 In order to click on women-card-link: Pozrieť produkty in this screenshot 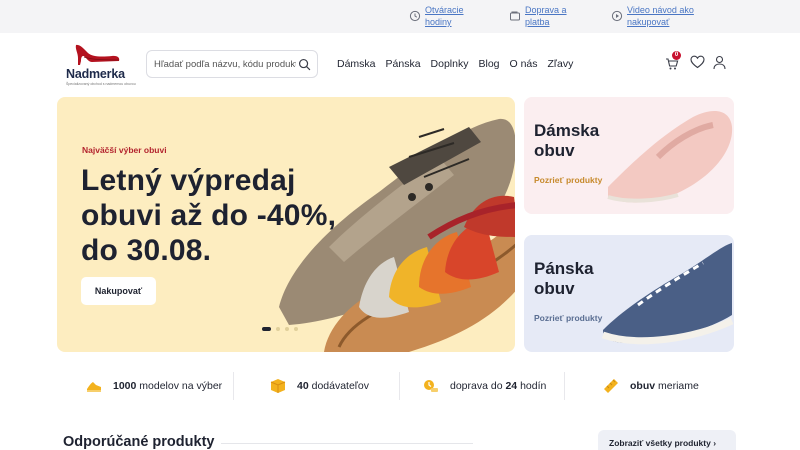, I will do `click(568, 180)`.